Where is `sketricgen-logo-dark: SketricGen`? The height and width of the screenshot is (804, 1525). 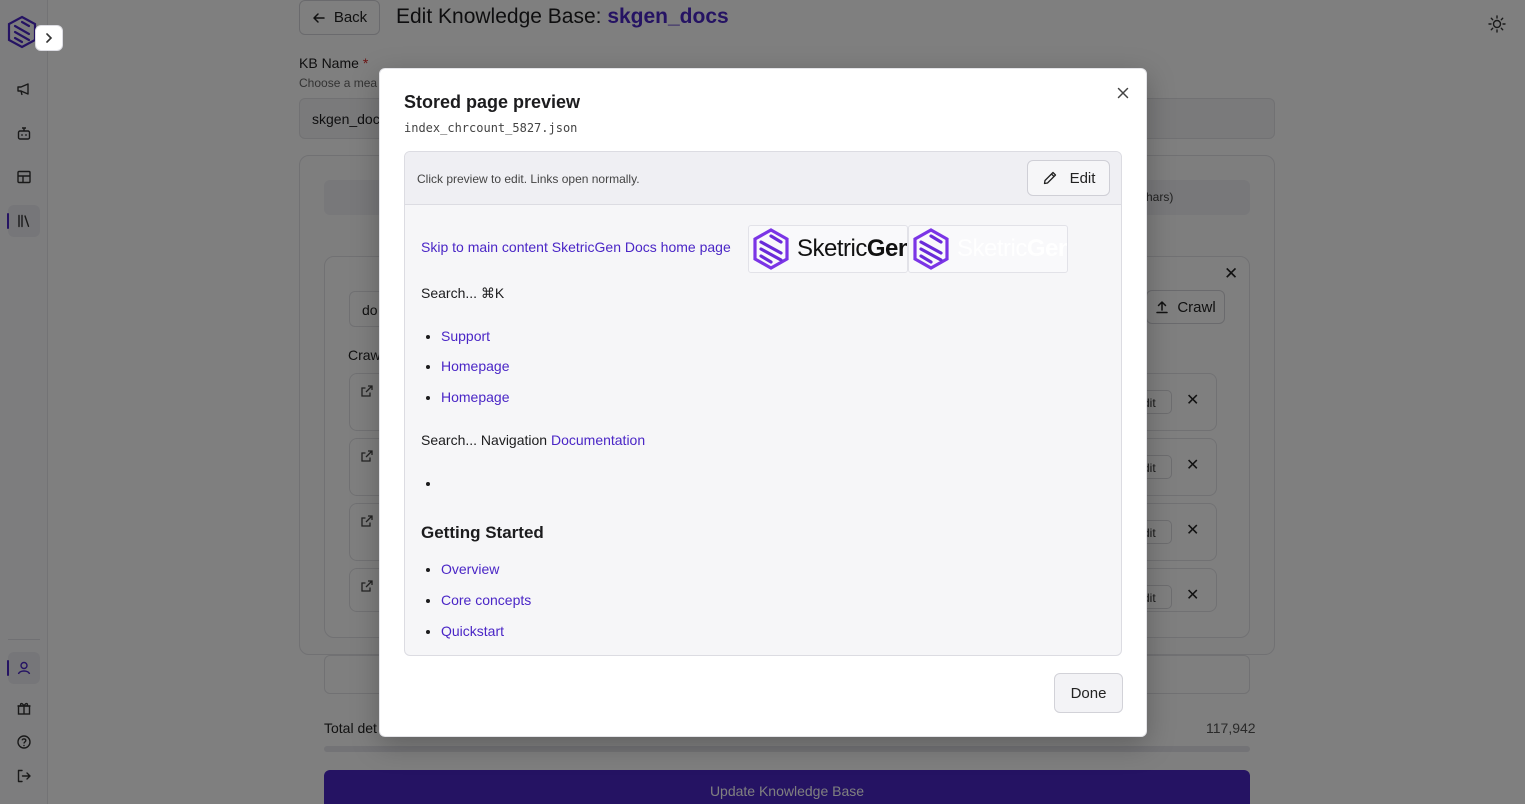 sketricgen-logo-dark: SketricGen is located at coordinates (988, 249).